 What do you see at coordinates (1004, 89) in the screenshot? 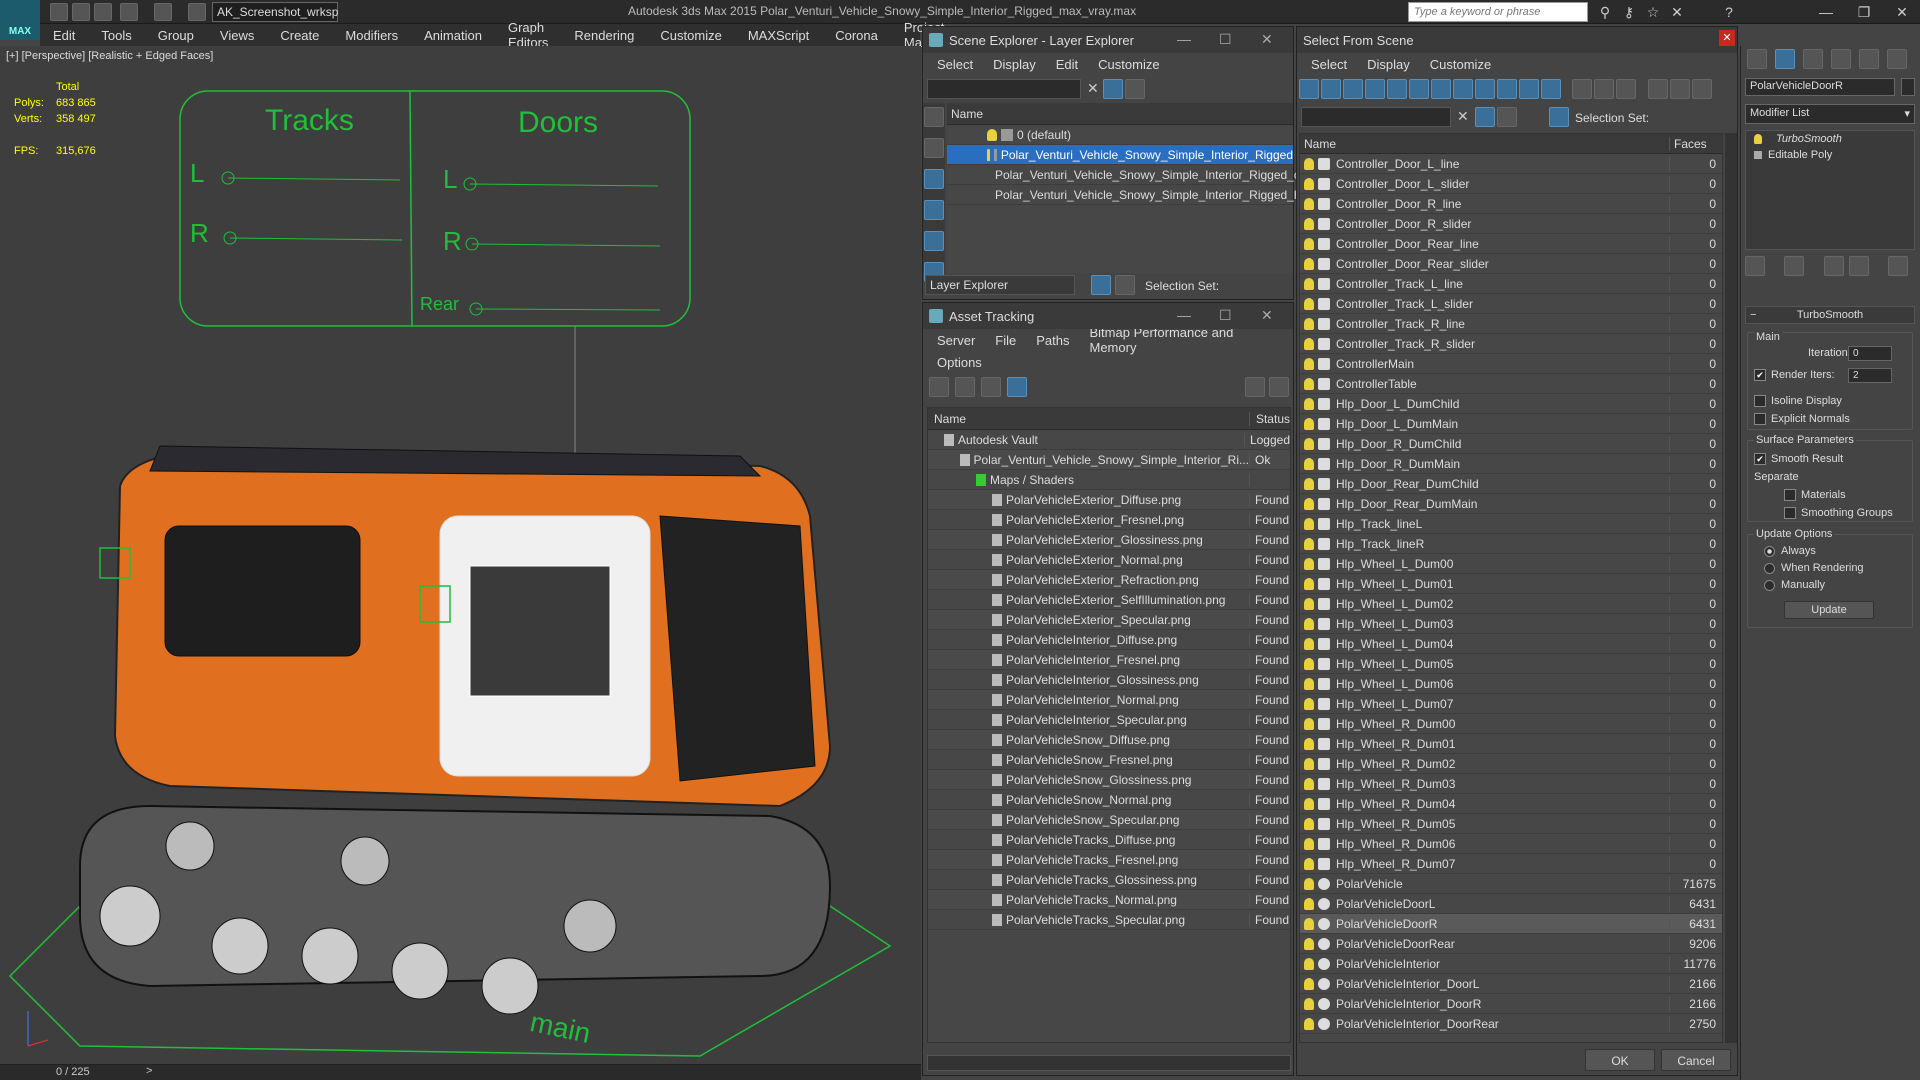
I see `scene-explorer-find-field` at bounding box center [1004, 89].